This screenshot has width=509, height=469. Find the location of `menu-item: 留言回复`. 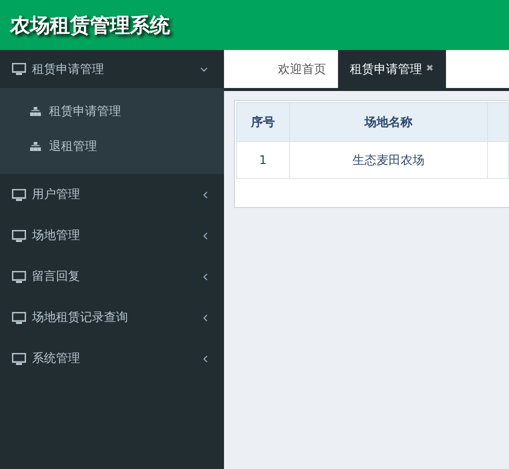

menu-item: 留言回复 is located at coordinates (112, 276).